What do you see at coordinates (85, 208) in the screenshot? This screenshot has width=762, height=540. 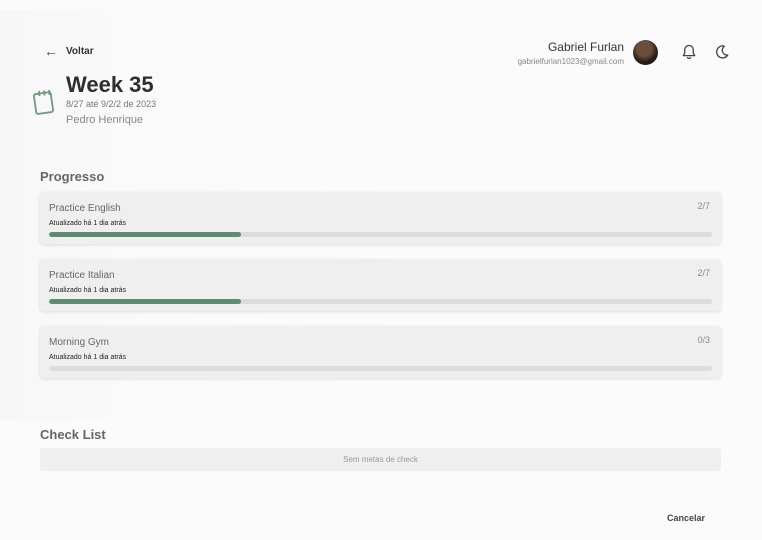 I see `progress-item-name: Practice English` at bounding box center [85, 208].